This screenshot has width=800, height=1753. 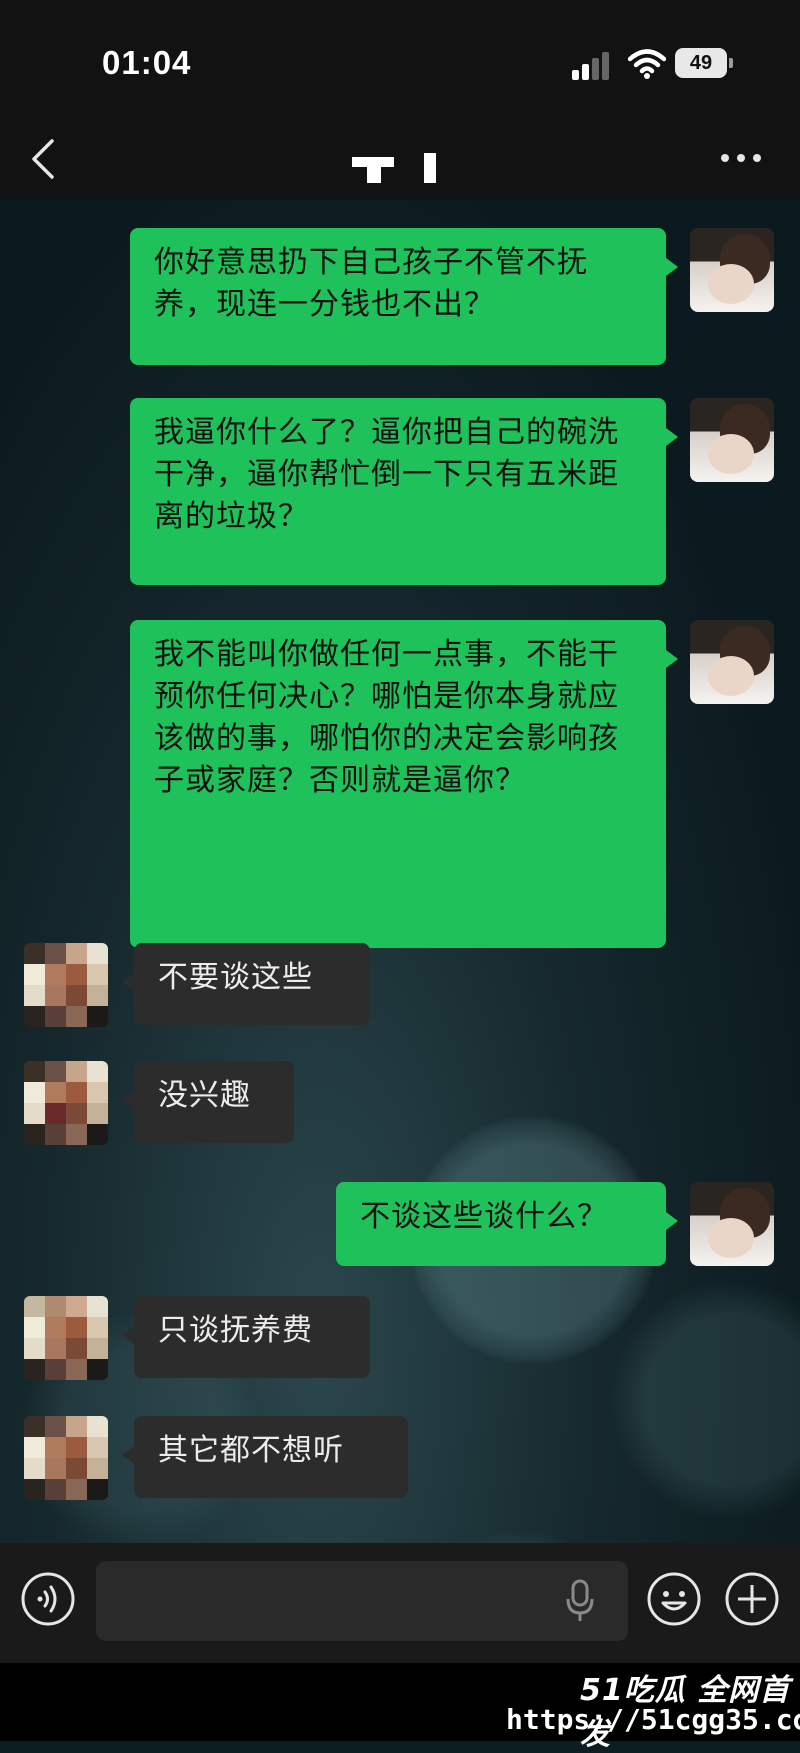 I want to click on message-text: 不谈这些谈什么？, so click(x=484, y=1216).